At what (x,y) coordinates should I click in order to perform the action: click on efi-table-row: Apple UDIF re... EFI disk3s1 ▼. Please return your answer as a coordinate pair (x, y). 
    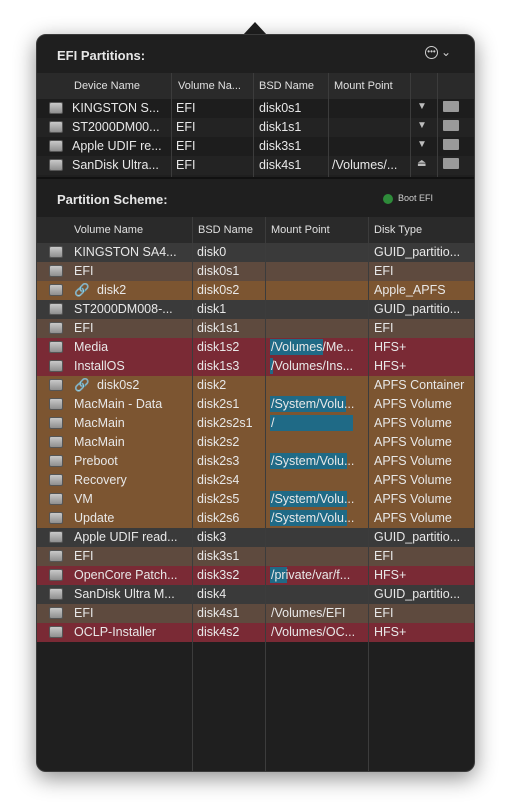
    Looking at the image, I should click on (255, 146).